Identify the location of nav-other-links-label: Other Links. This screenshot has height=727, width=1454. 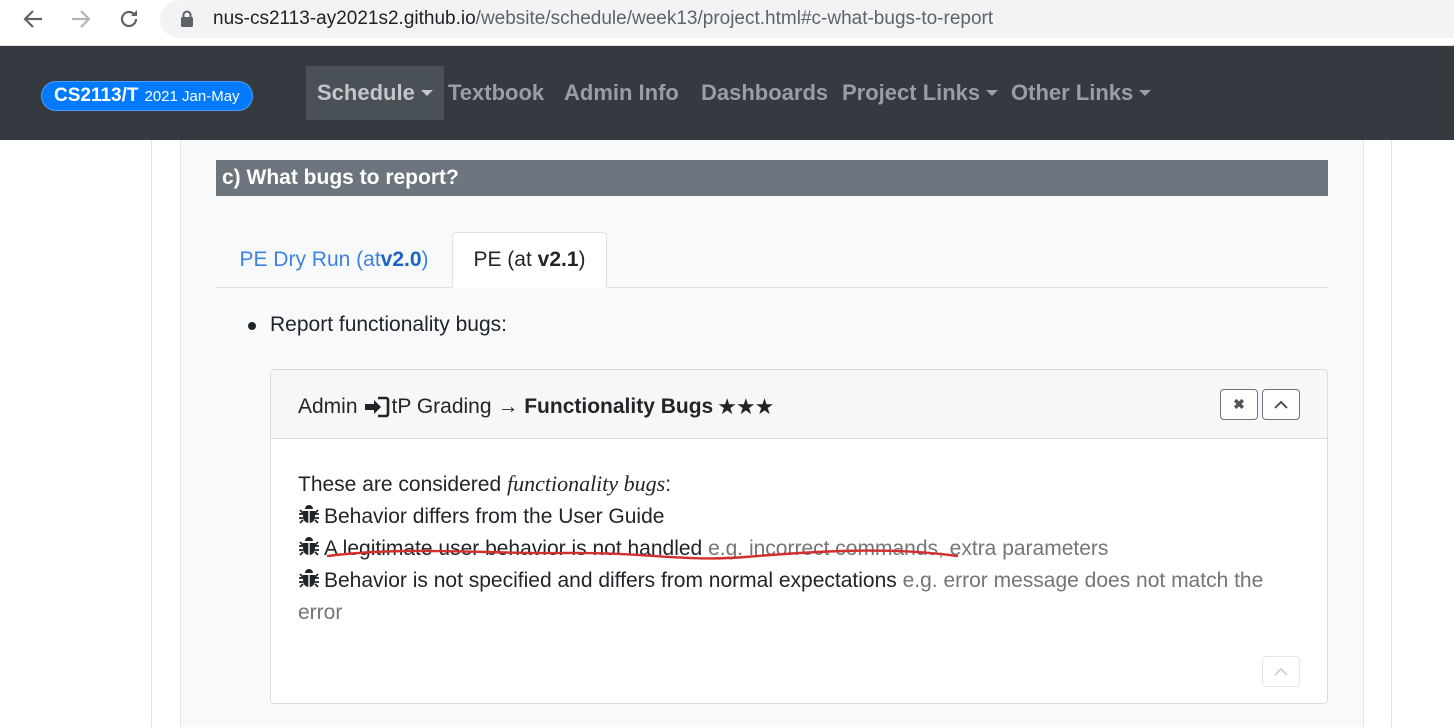
(1072, 92).